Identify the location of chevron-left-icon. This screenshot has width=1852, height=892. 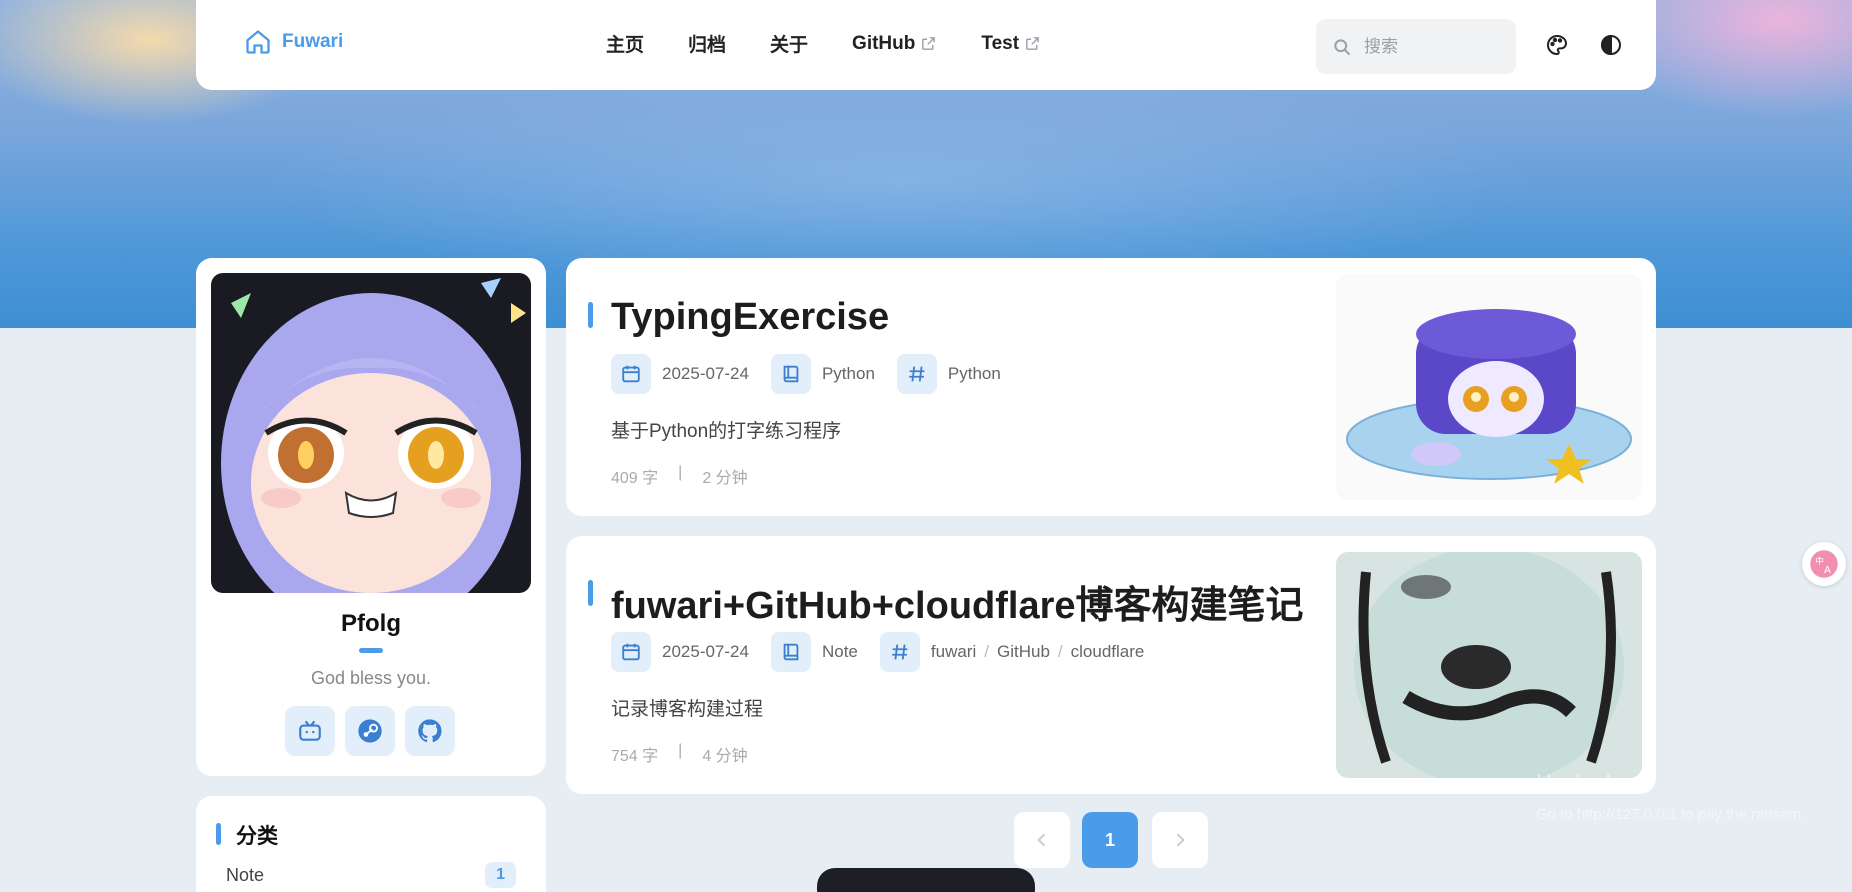
(1041, 840).